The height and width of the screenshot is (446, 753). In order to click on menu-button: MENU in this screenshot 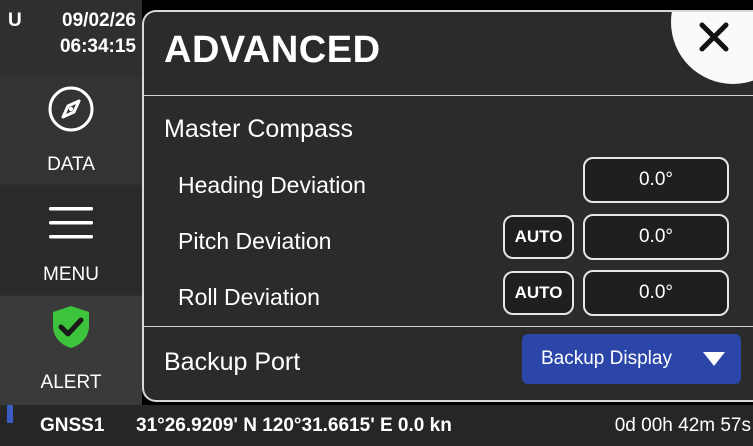, I will do `click(71, 240)`.